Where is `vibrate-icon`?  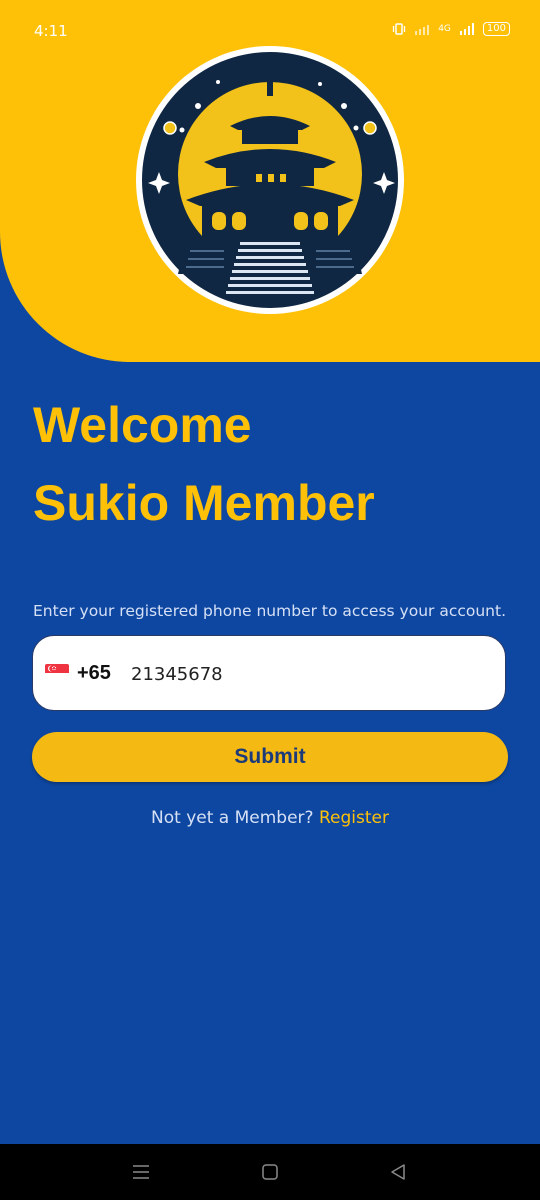
vibrate-icon is located at coordinates (399, 29).